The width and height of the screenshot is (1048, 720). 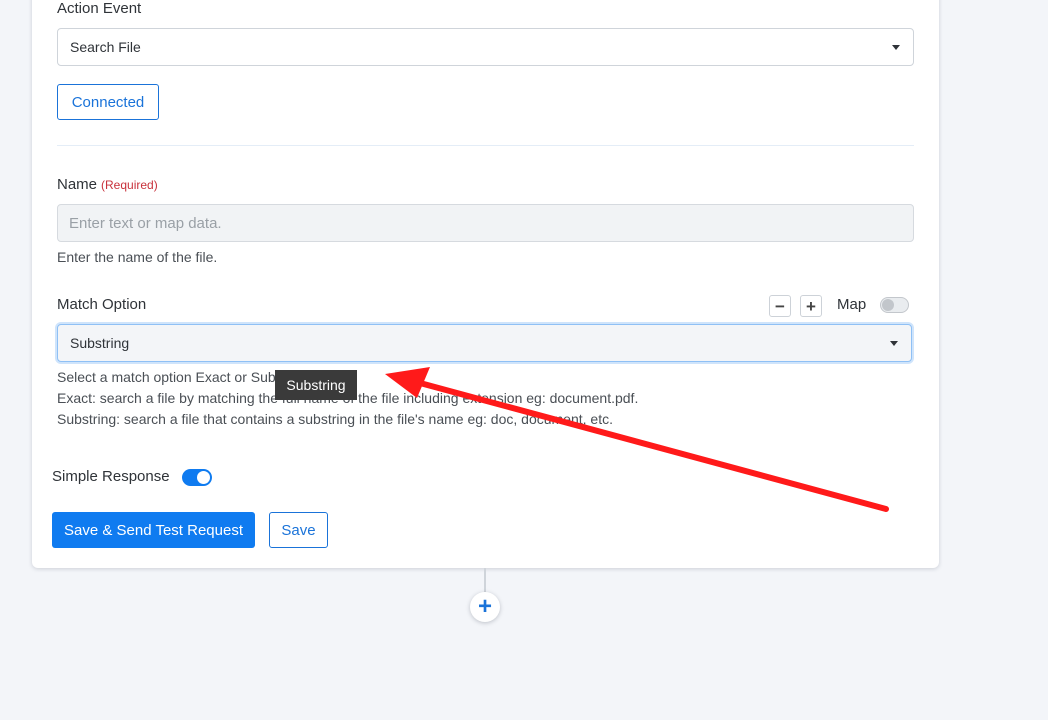 I want to click on save-send-test-button: Save & Send Test Request, so click(x=153, y=530).